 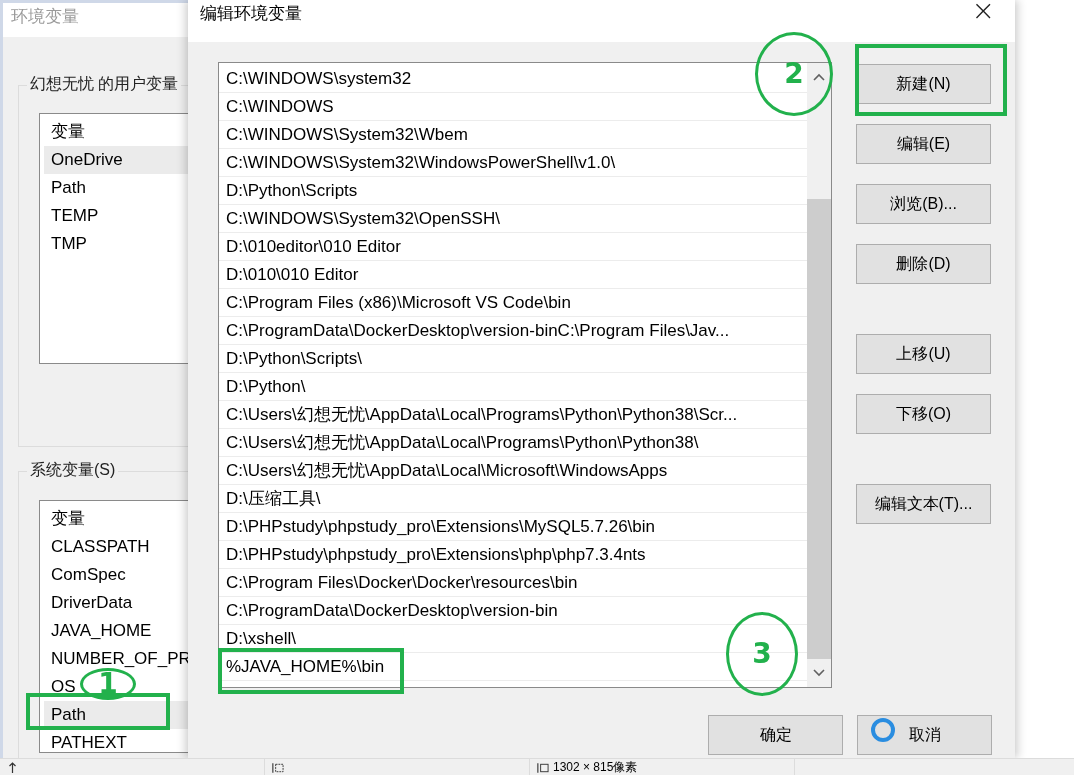 What do you see at coordinates (73, 470) in the screenshot?
I see `group-label: 系统变量(S)` at bounding box center [73, 470].